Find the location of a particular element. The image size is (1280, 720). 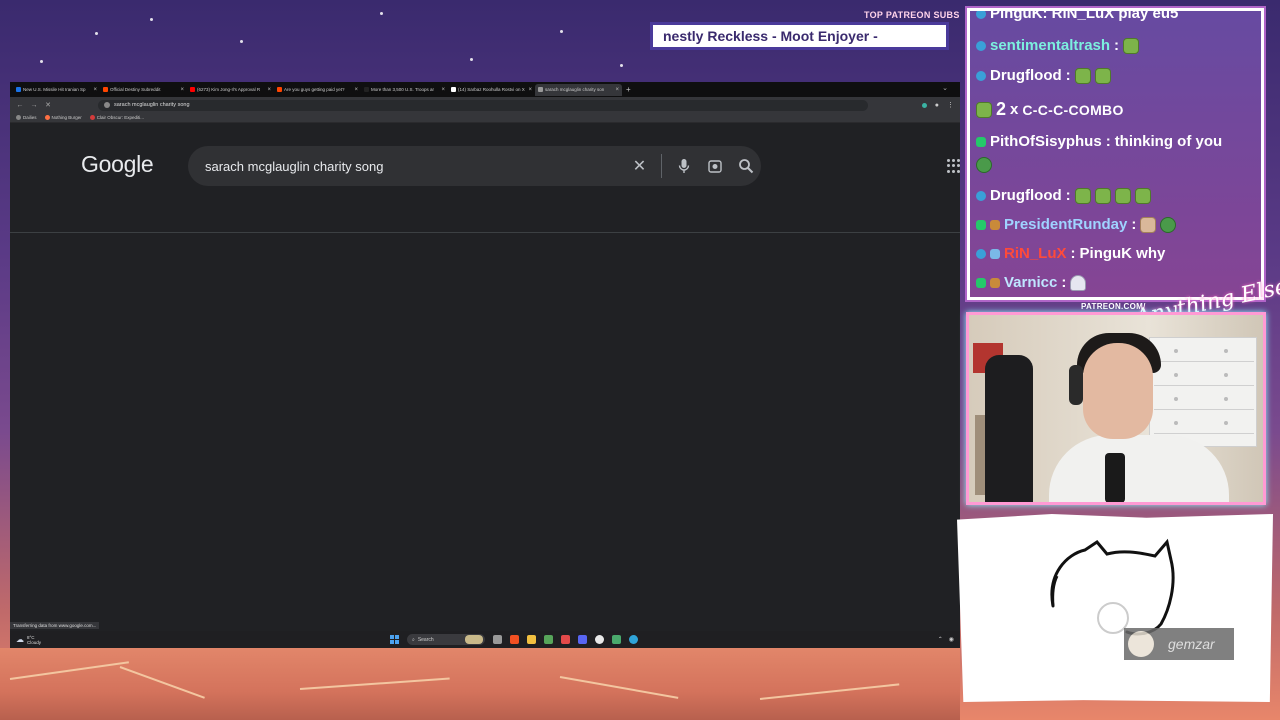

bookmark-item: Dailies is located at coordinates (26, 117).